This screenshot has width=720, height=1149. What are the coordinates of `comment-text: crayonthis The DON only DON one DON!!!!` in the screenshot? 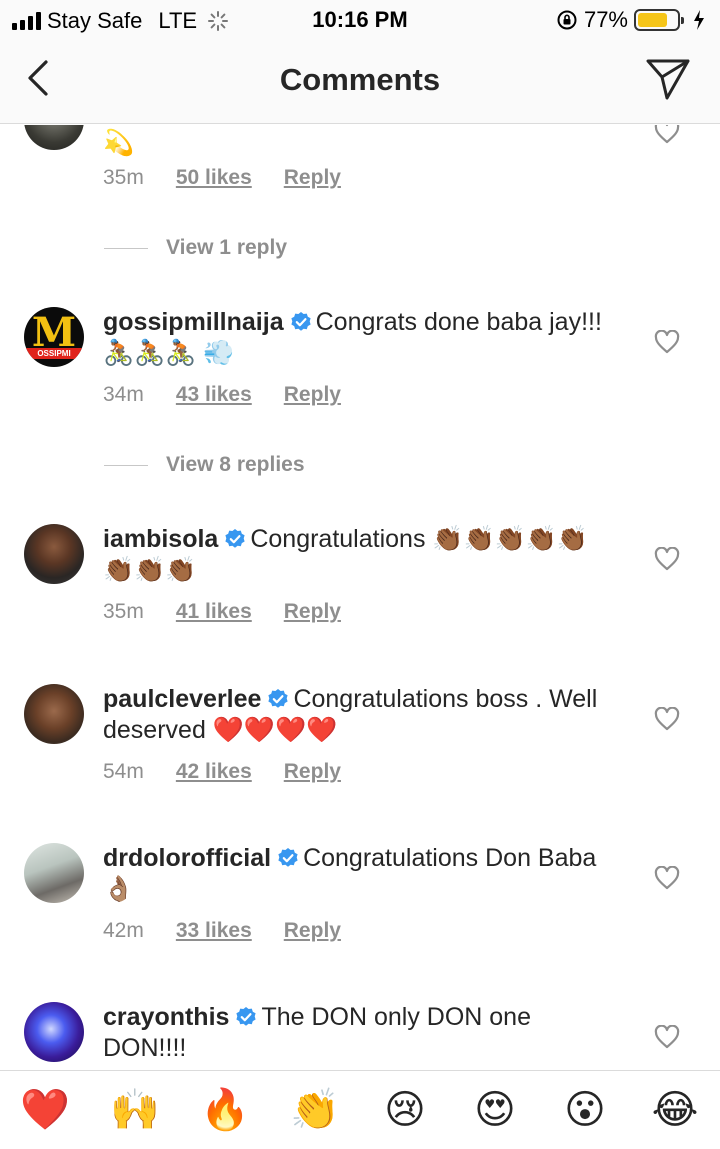 It's located at (355, 1033).